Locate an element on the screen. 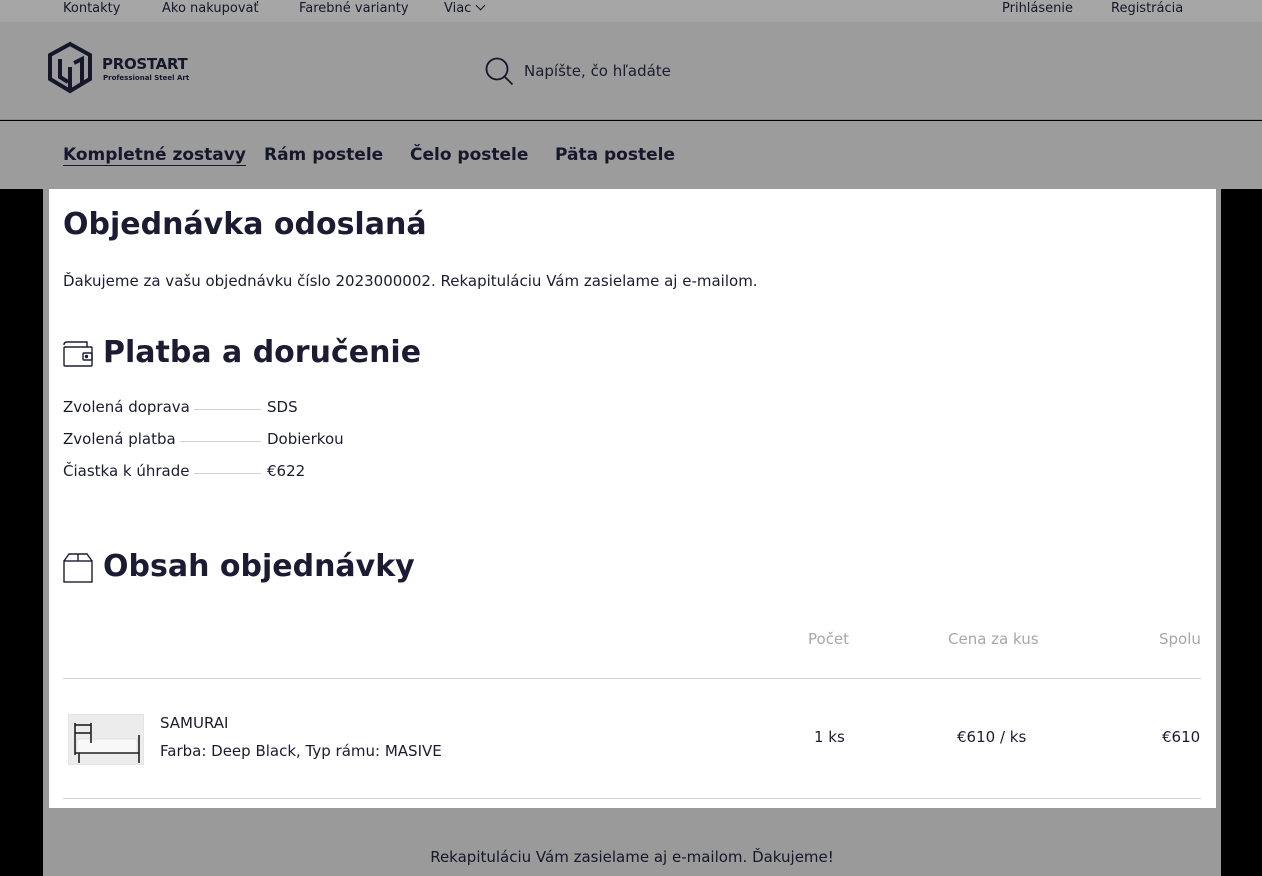 The width and height of the screenshot is (1262, 876). logo-name: PROSTART is located at coordinates (145, 64).